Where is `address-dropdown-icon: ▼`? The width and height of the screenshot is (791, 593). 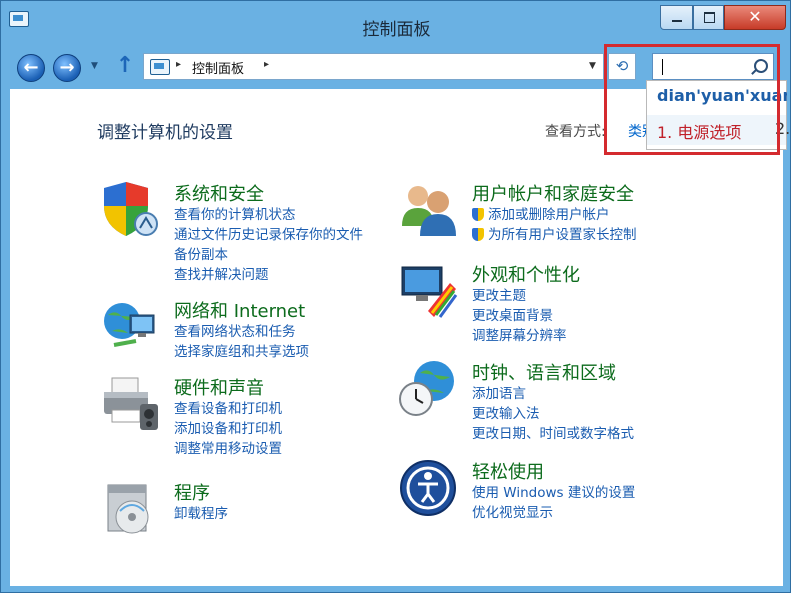
address-dropdown-icon: ▼ is located at coordinates (592, 66).